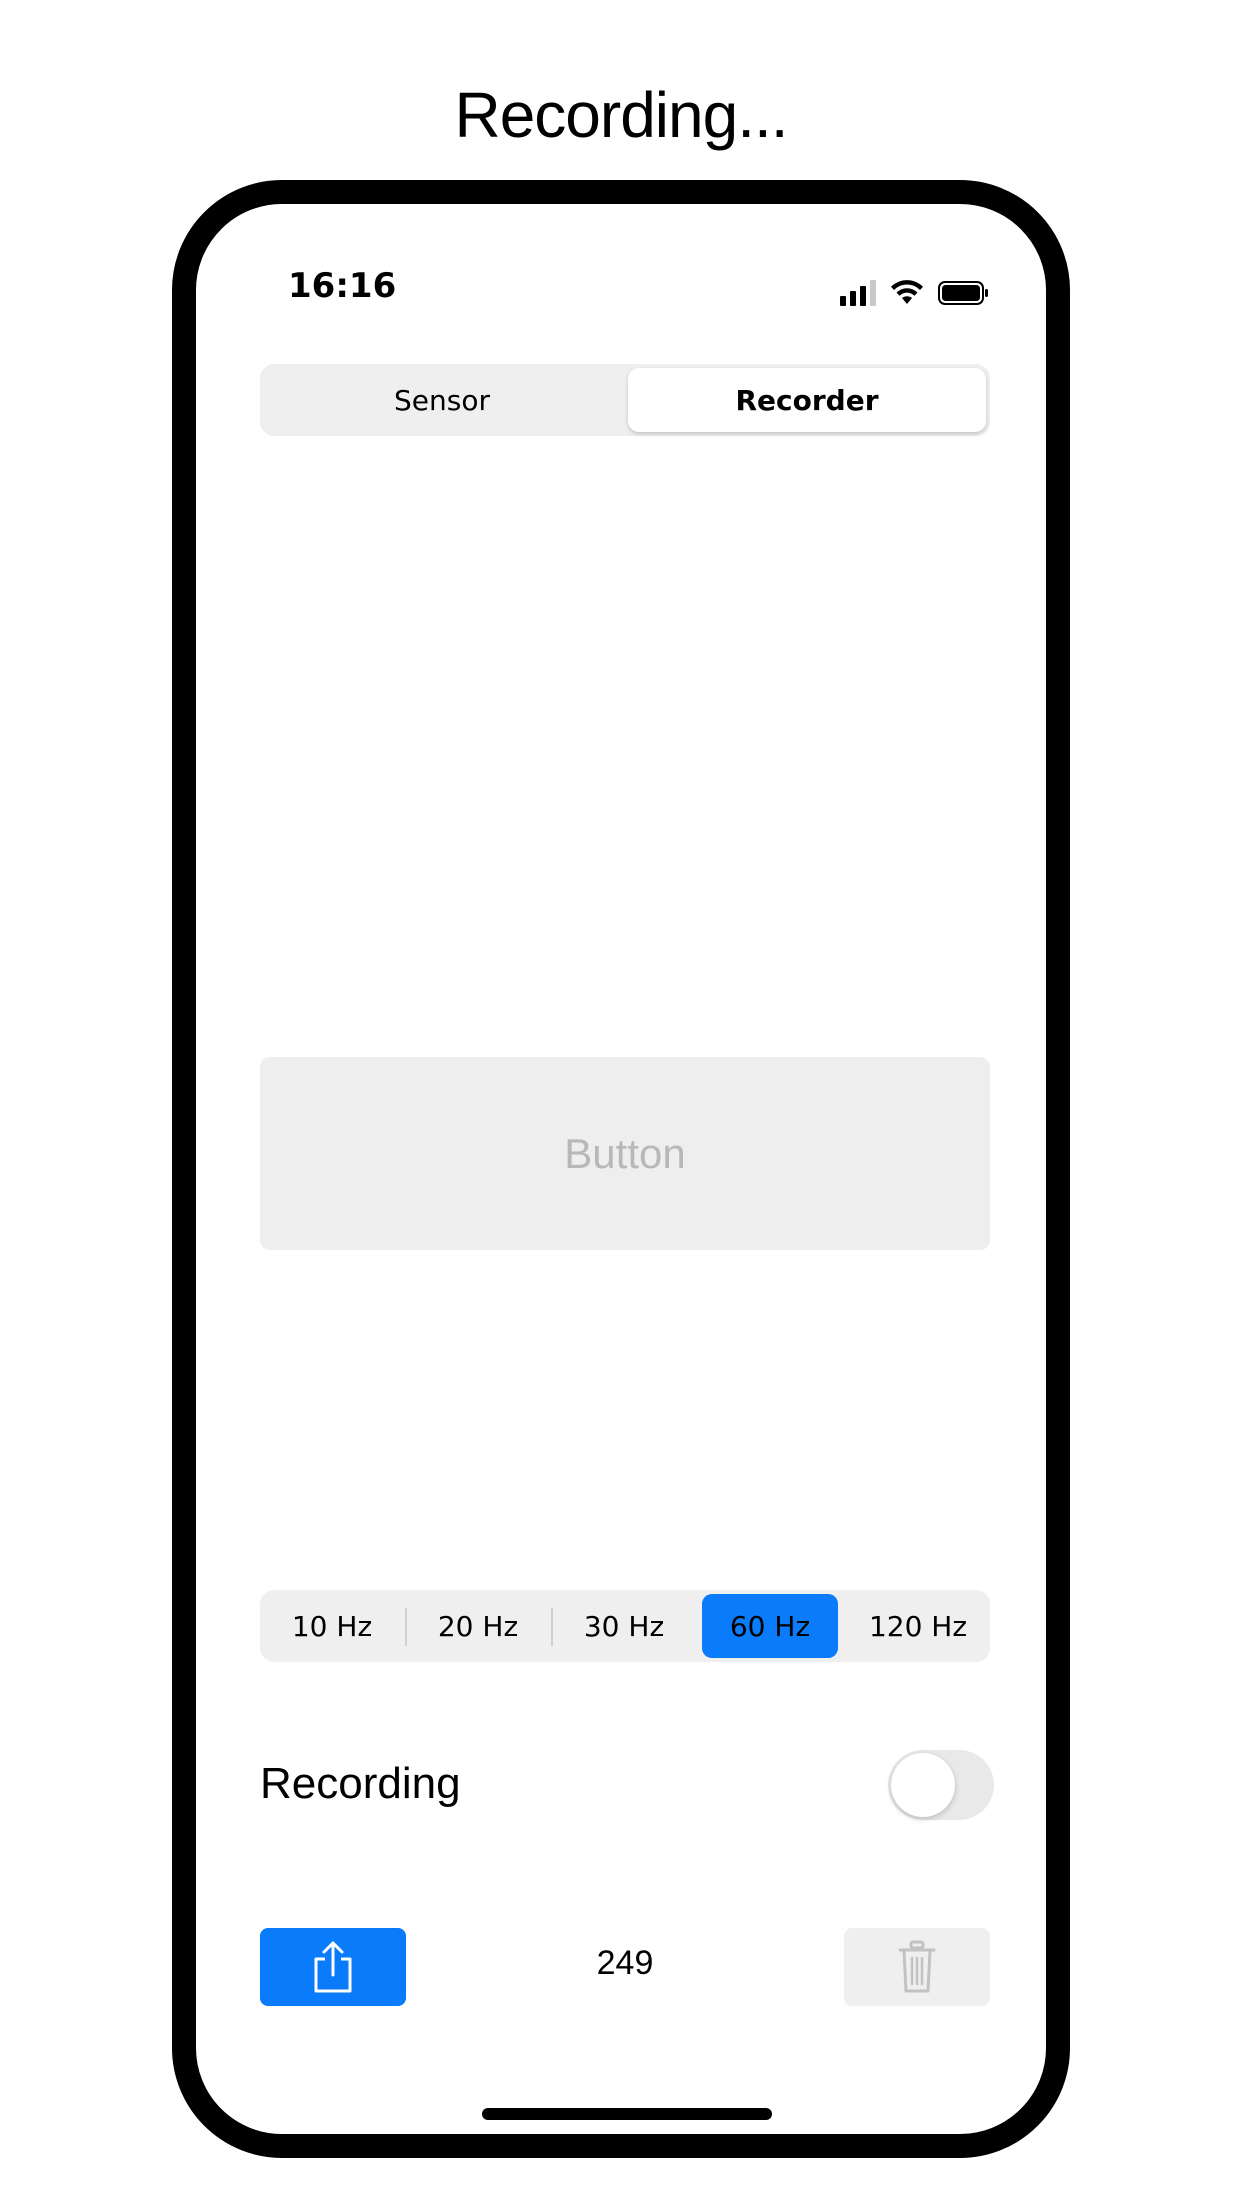  What do you see at coordinates (478, 1626) in the screenshot?
I see `segment-20hz: 20 Hz` at bounding box center [478, 1626].